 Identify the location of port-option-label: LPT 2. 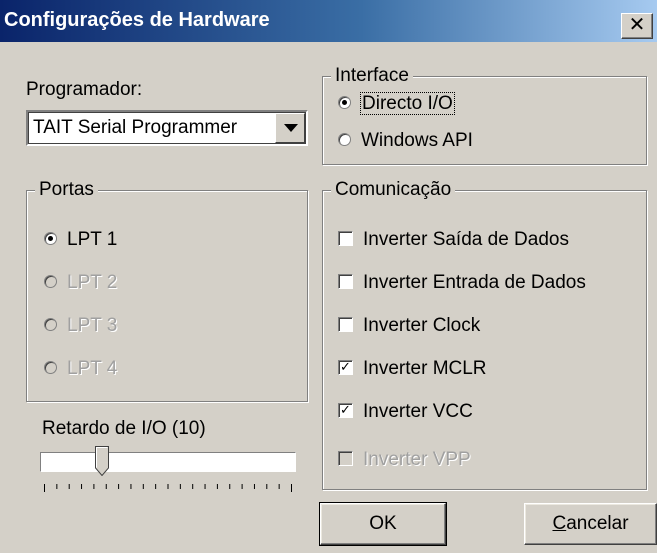
(92, 282).